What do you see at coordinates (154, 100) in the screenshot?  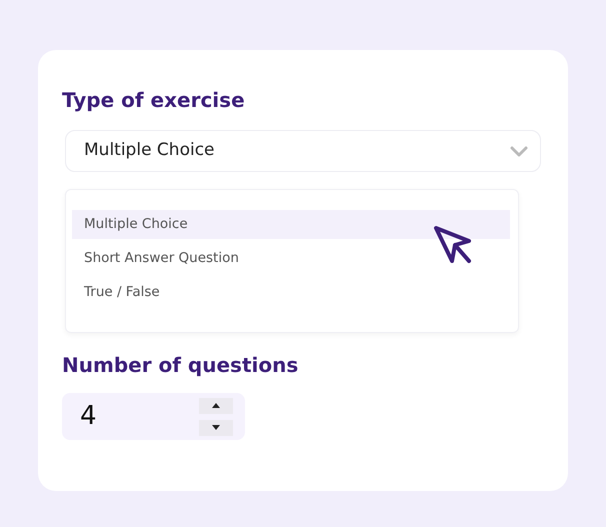 I see `section-heading: Type of exercise` at bounding box center [154, 100].